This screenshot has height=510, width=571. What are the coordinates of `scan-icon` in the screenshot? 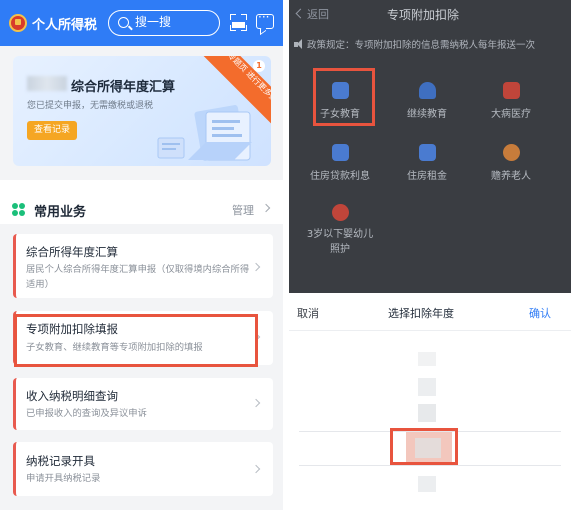 It's located at (238, 22).